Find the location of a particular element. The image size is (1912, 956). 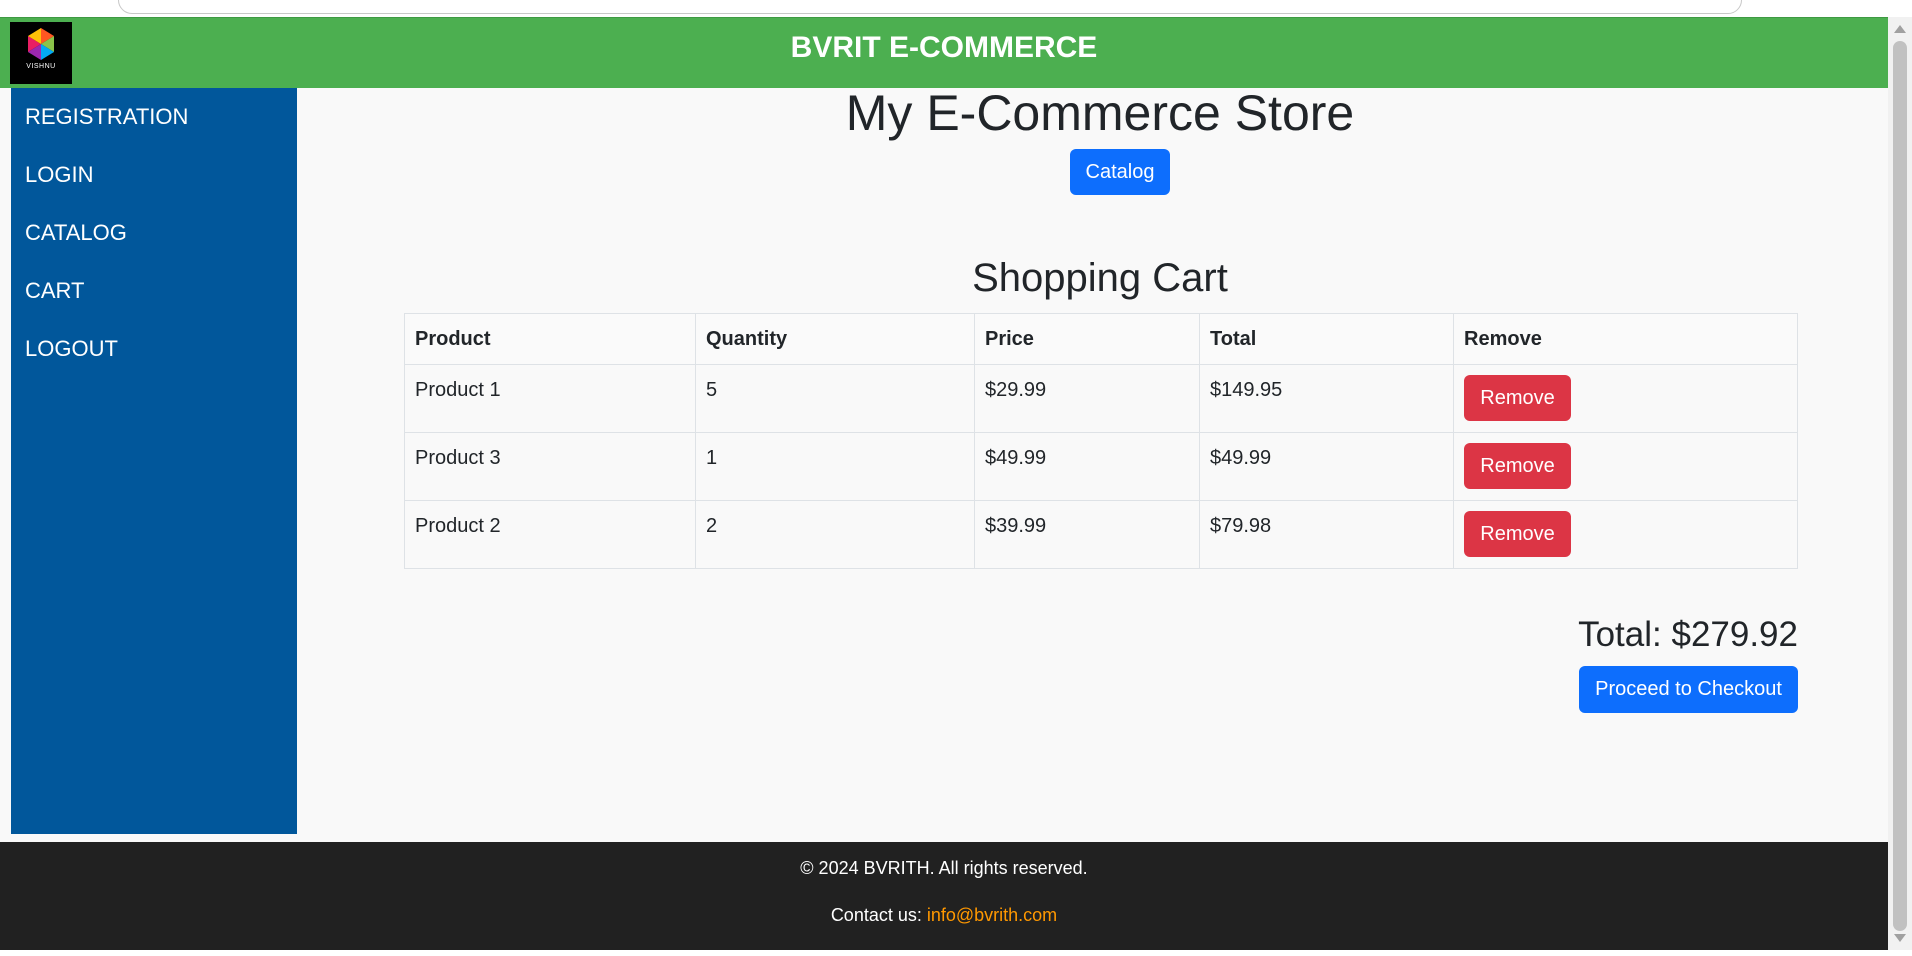

table-row: Product 3 1 $49.99 $49.99 Remove is located at coordinates (1101, 466).